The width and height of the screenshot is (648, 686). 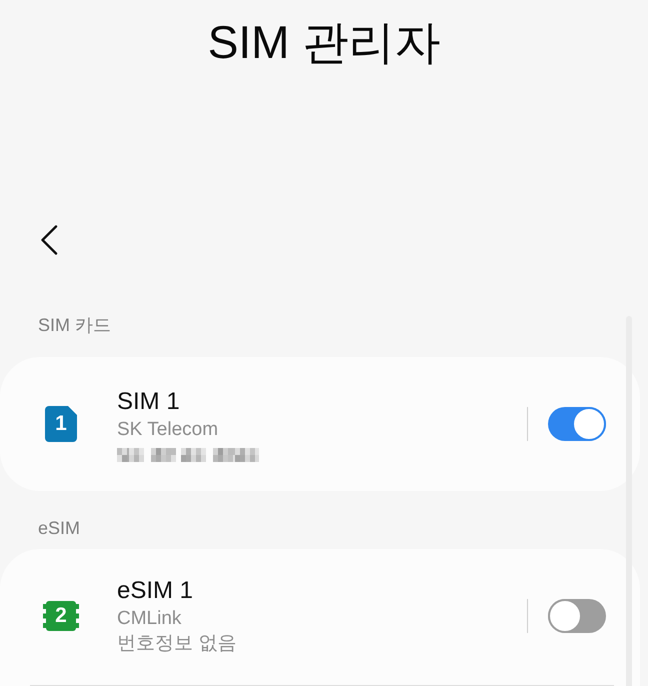 What do you see at coordinates (149, 619) in the screenshot?
I see `carrier-name: CMLink` at bounding box center [149, 619].